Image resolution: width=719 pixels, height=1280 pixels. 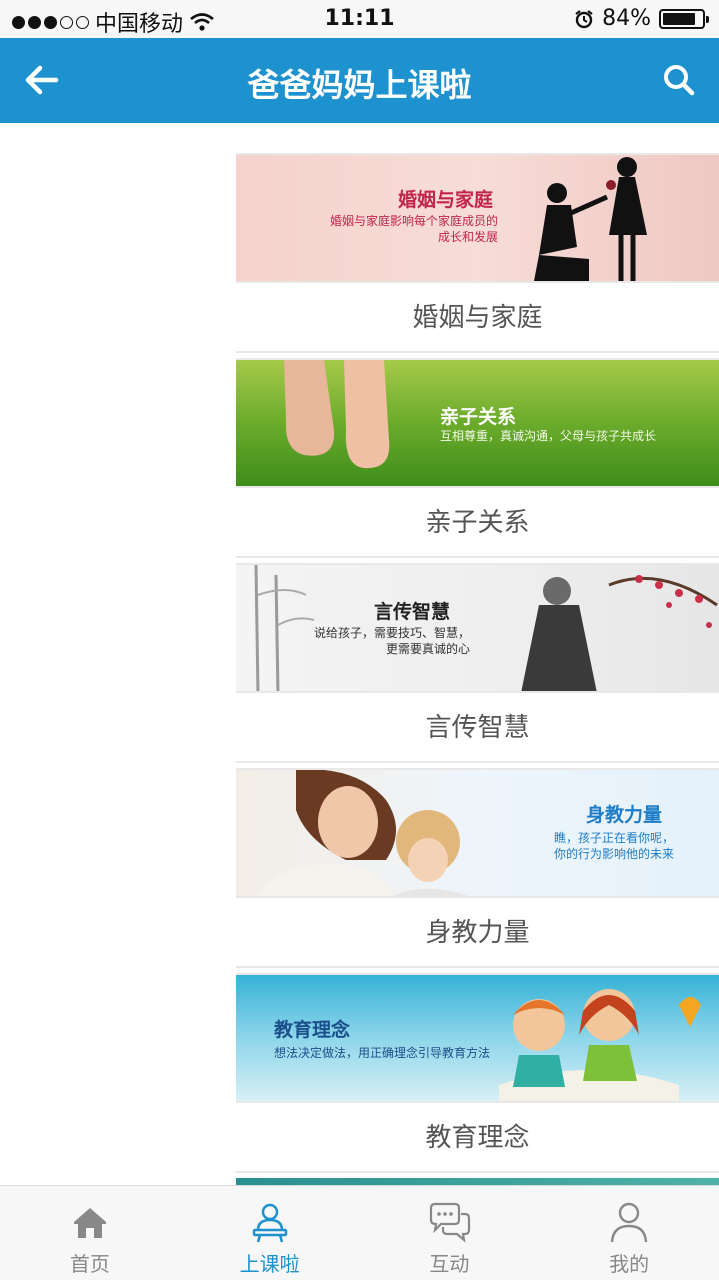 I want to click on battery-fill, so click(x=679, y=18).